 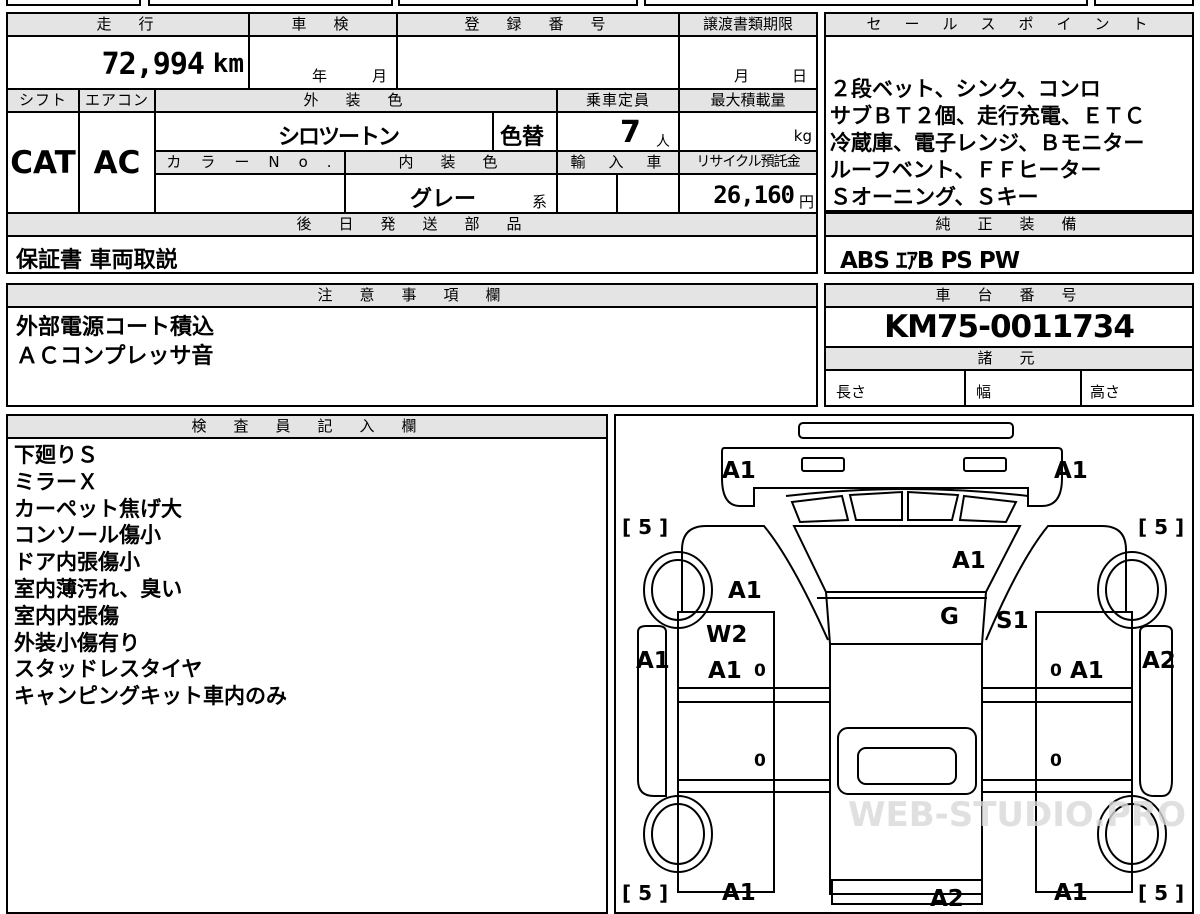 What do you see at coordinates (663, 142) in the screenshot?
I see `capacity-unit: 人` at bounding box center [663, 142].